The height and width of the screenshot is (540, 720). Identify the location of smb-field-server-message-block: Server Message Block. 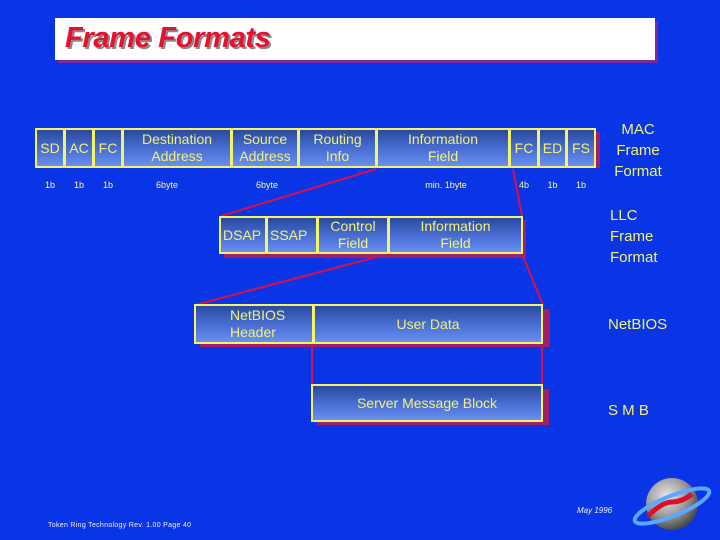
(427, 403).